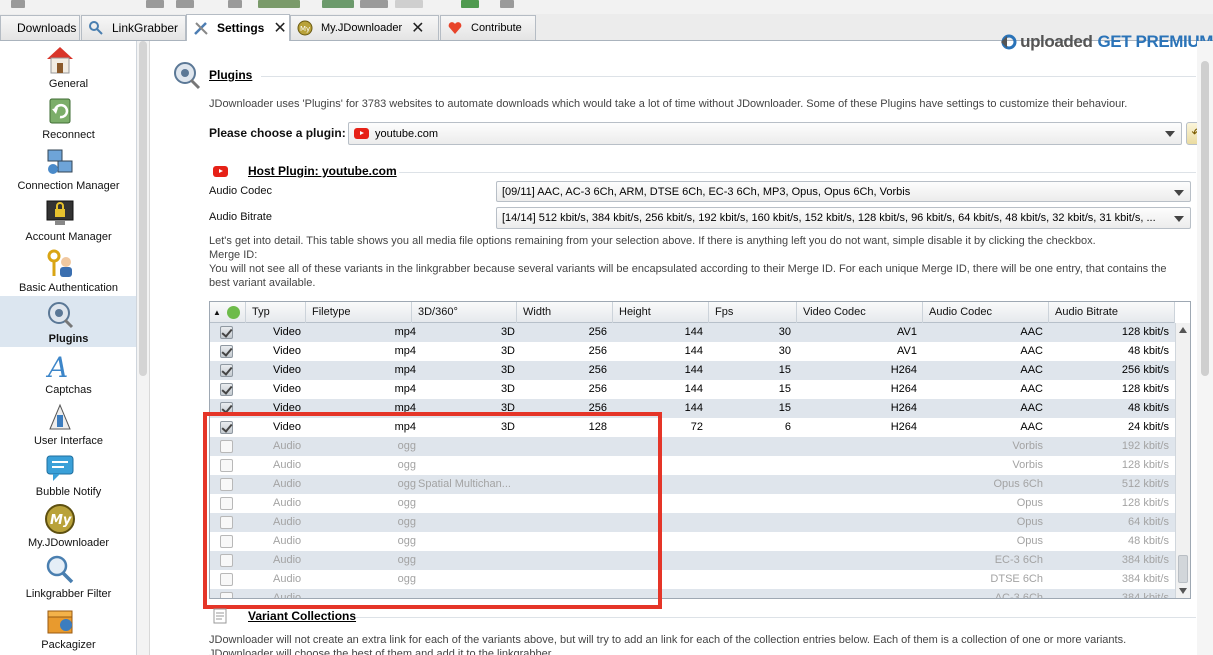  I want to click on table-row: Video mp4 3D 256 144 30 AV1 AAC 128 kbit/s, so click(692, 332).